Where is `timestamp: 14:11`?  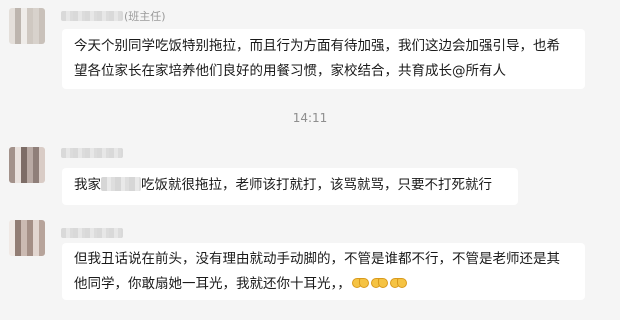 timestamp: 14:11 is located at coordinates (310, 118).